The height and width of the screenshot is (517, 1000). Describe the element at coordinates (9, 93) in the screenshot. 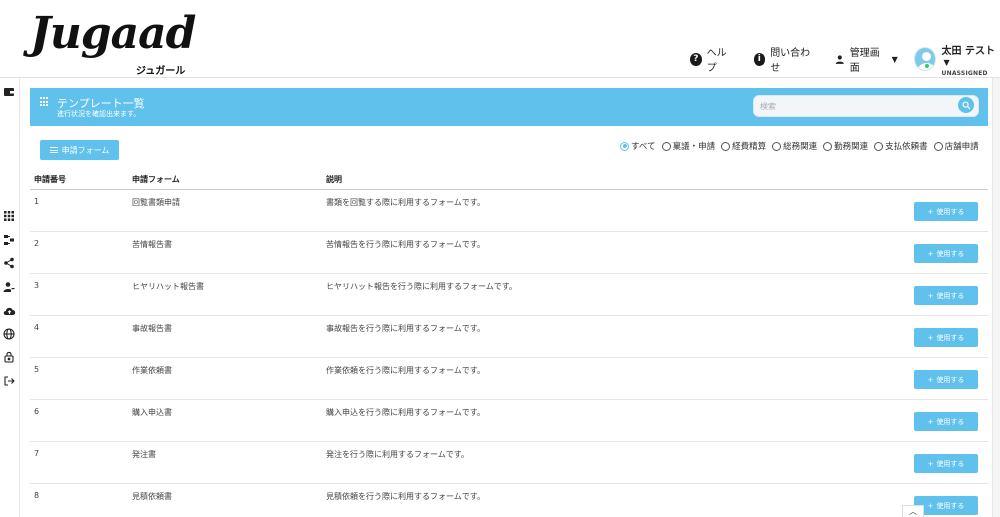

I see `wallet-icon` at that location.